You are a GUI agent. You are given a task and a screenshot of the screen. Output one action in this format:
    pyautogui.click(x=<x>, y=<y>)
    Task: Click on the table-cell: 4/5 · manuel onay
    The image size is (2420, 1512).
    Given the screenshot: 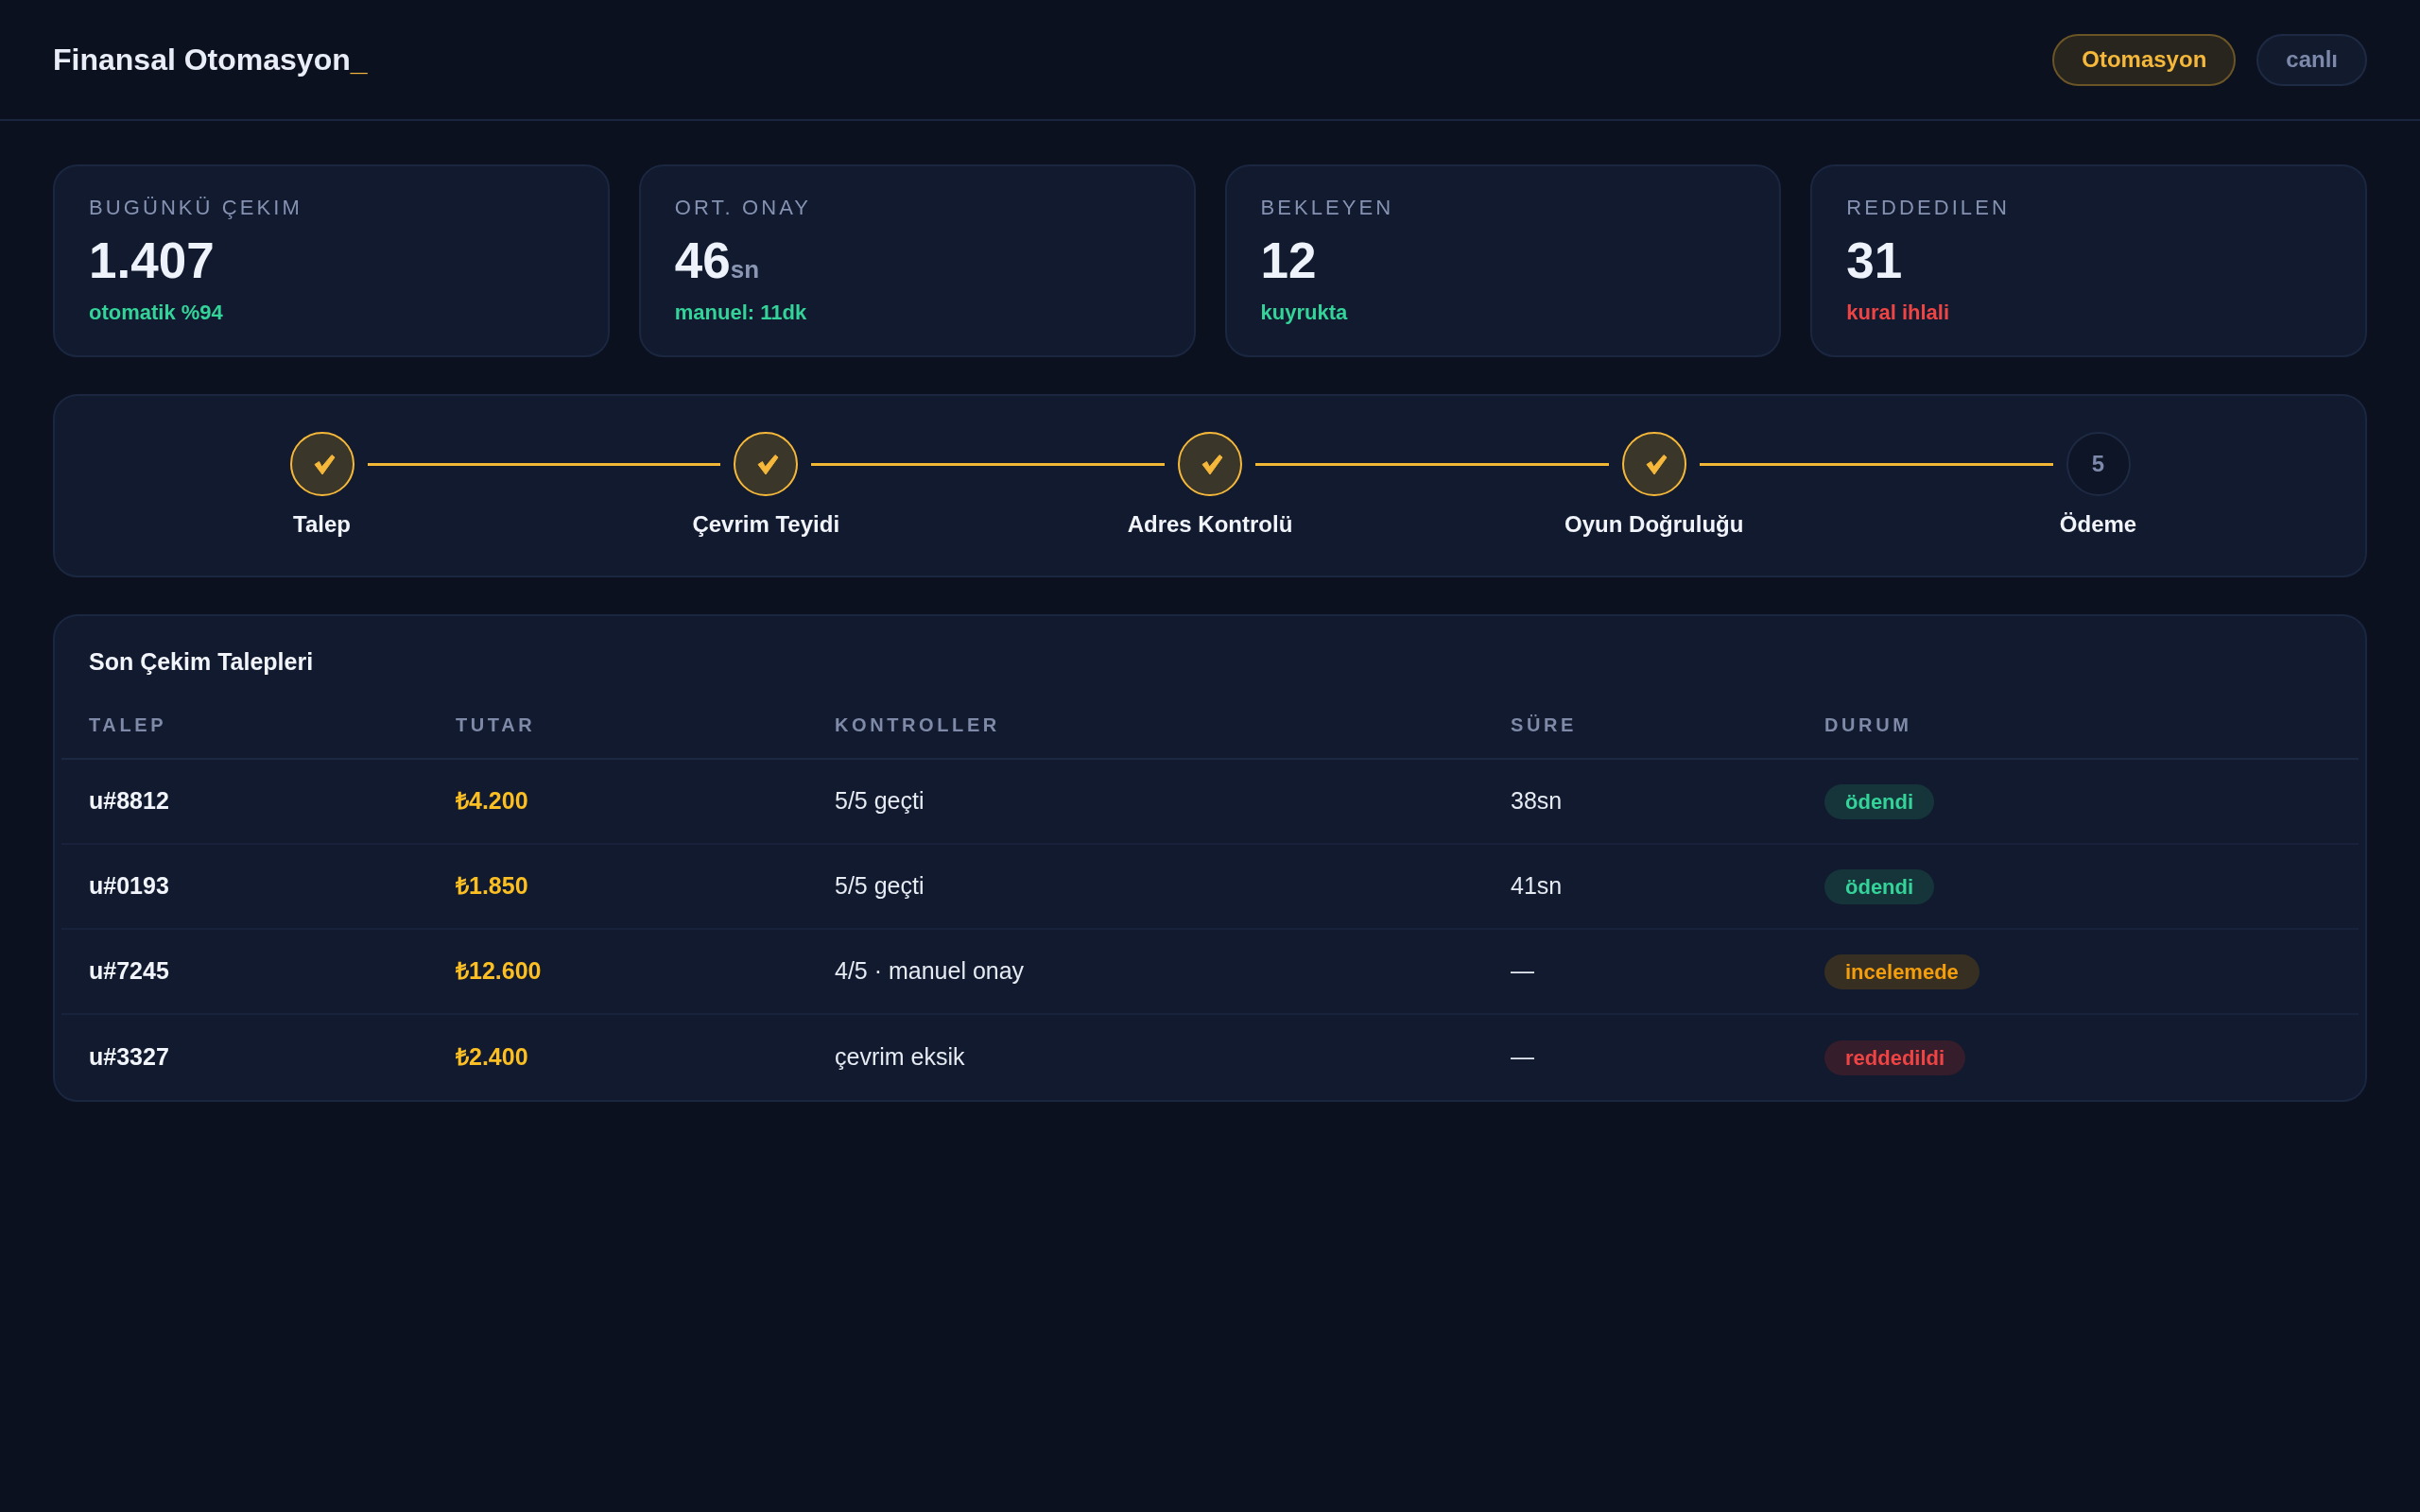 What is the action you would take?
    pyautogui.click(x=930, y=971)
    